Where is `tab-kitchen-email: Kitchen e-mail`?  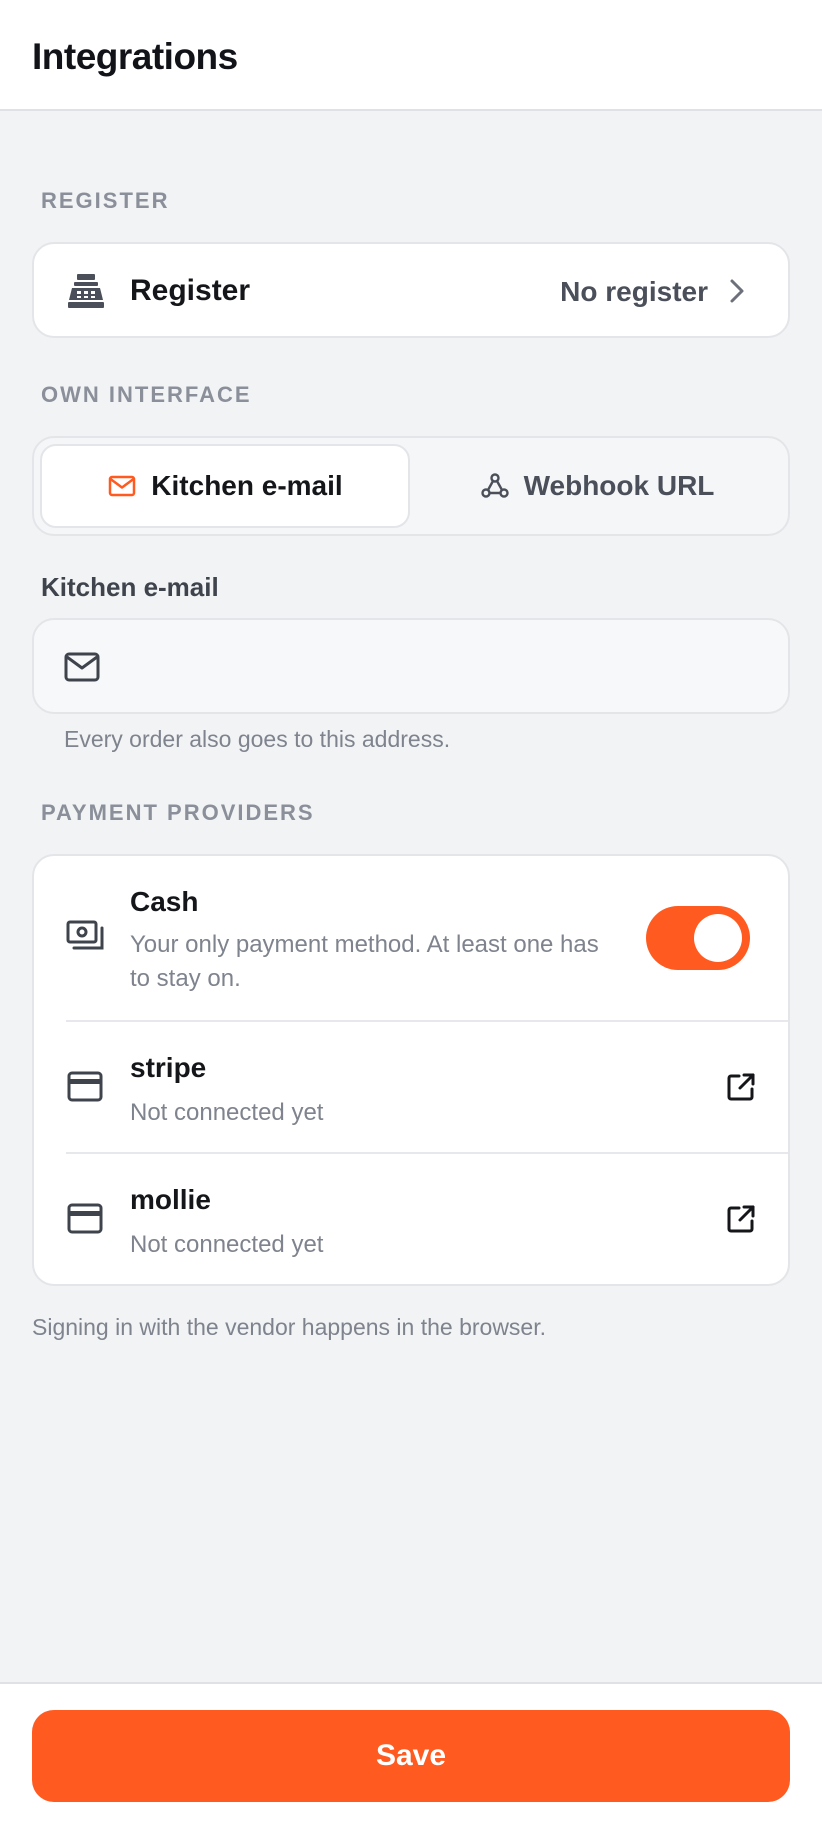 tab-kitchen-email: Kitchen e-mail is located at coordinates (225, 486).